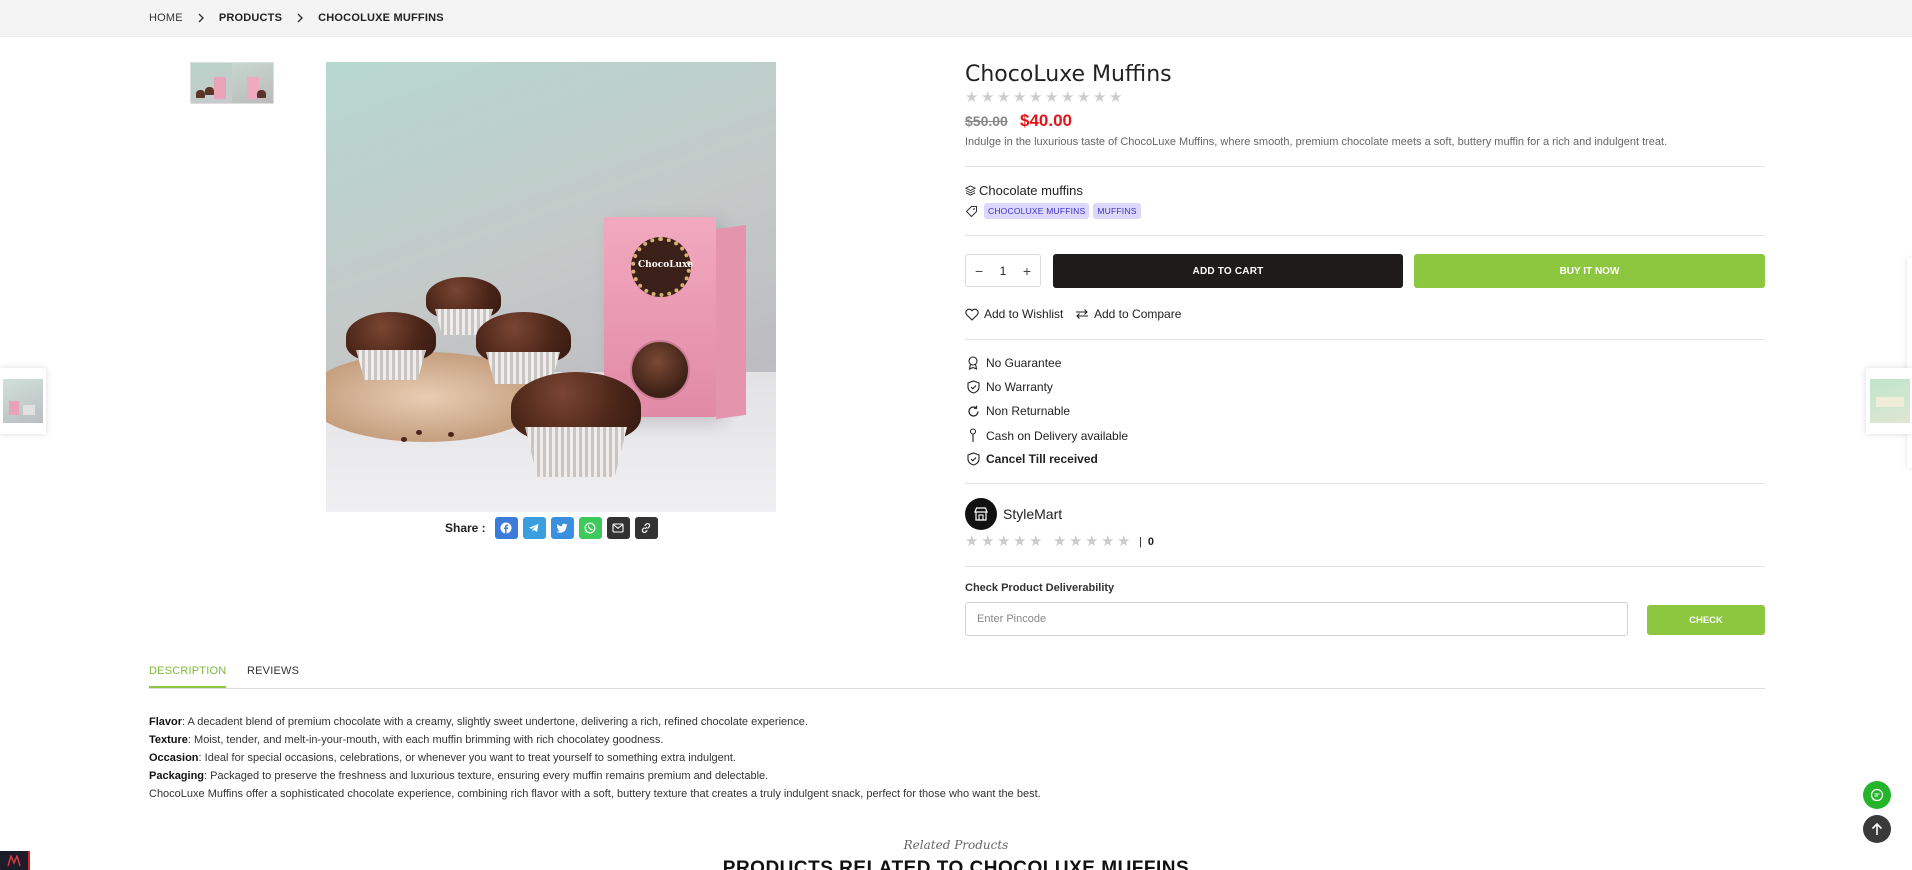 This screenshot has height=870, width=1912. What do you see at coordinates (15, 860) in the screenshot?
I see `corner-logo` at bounding box center [15, 860].